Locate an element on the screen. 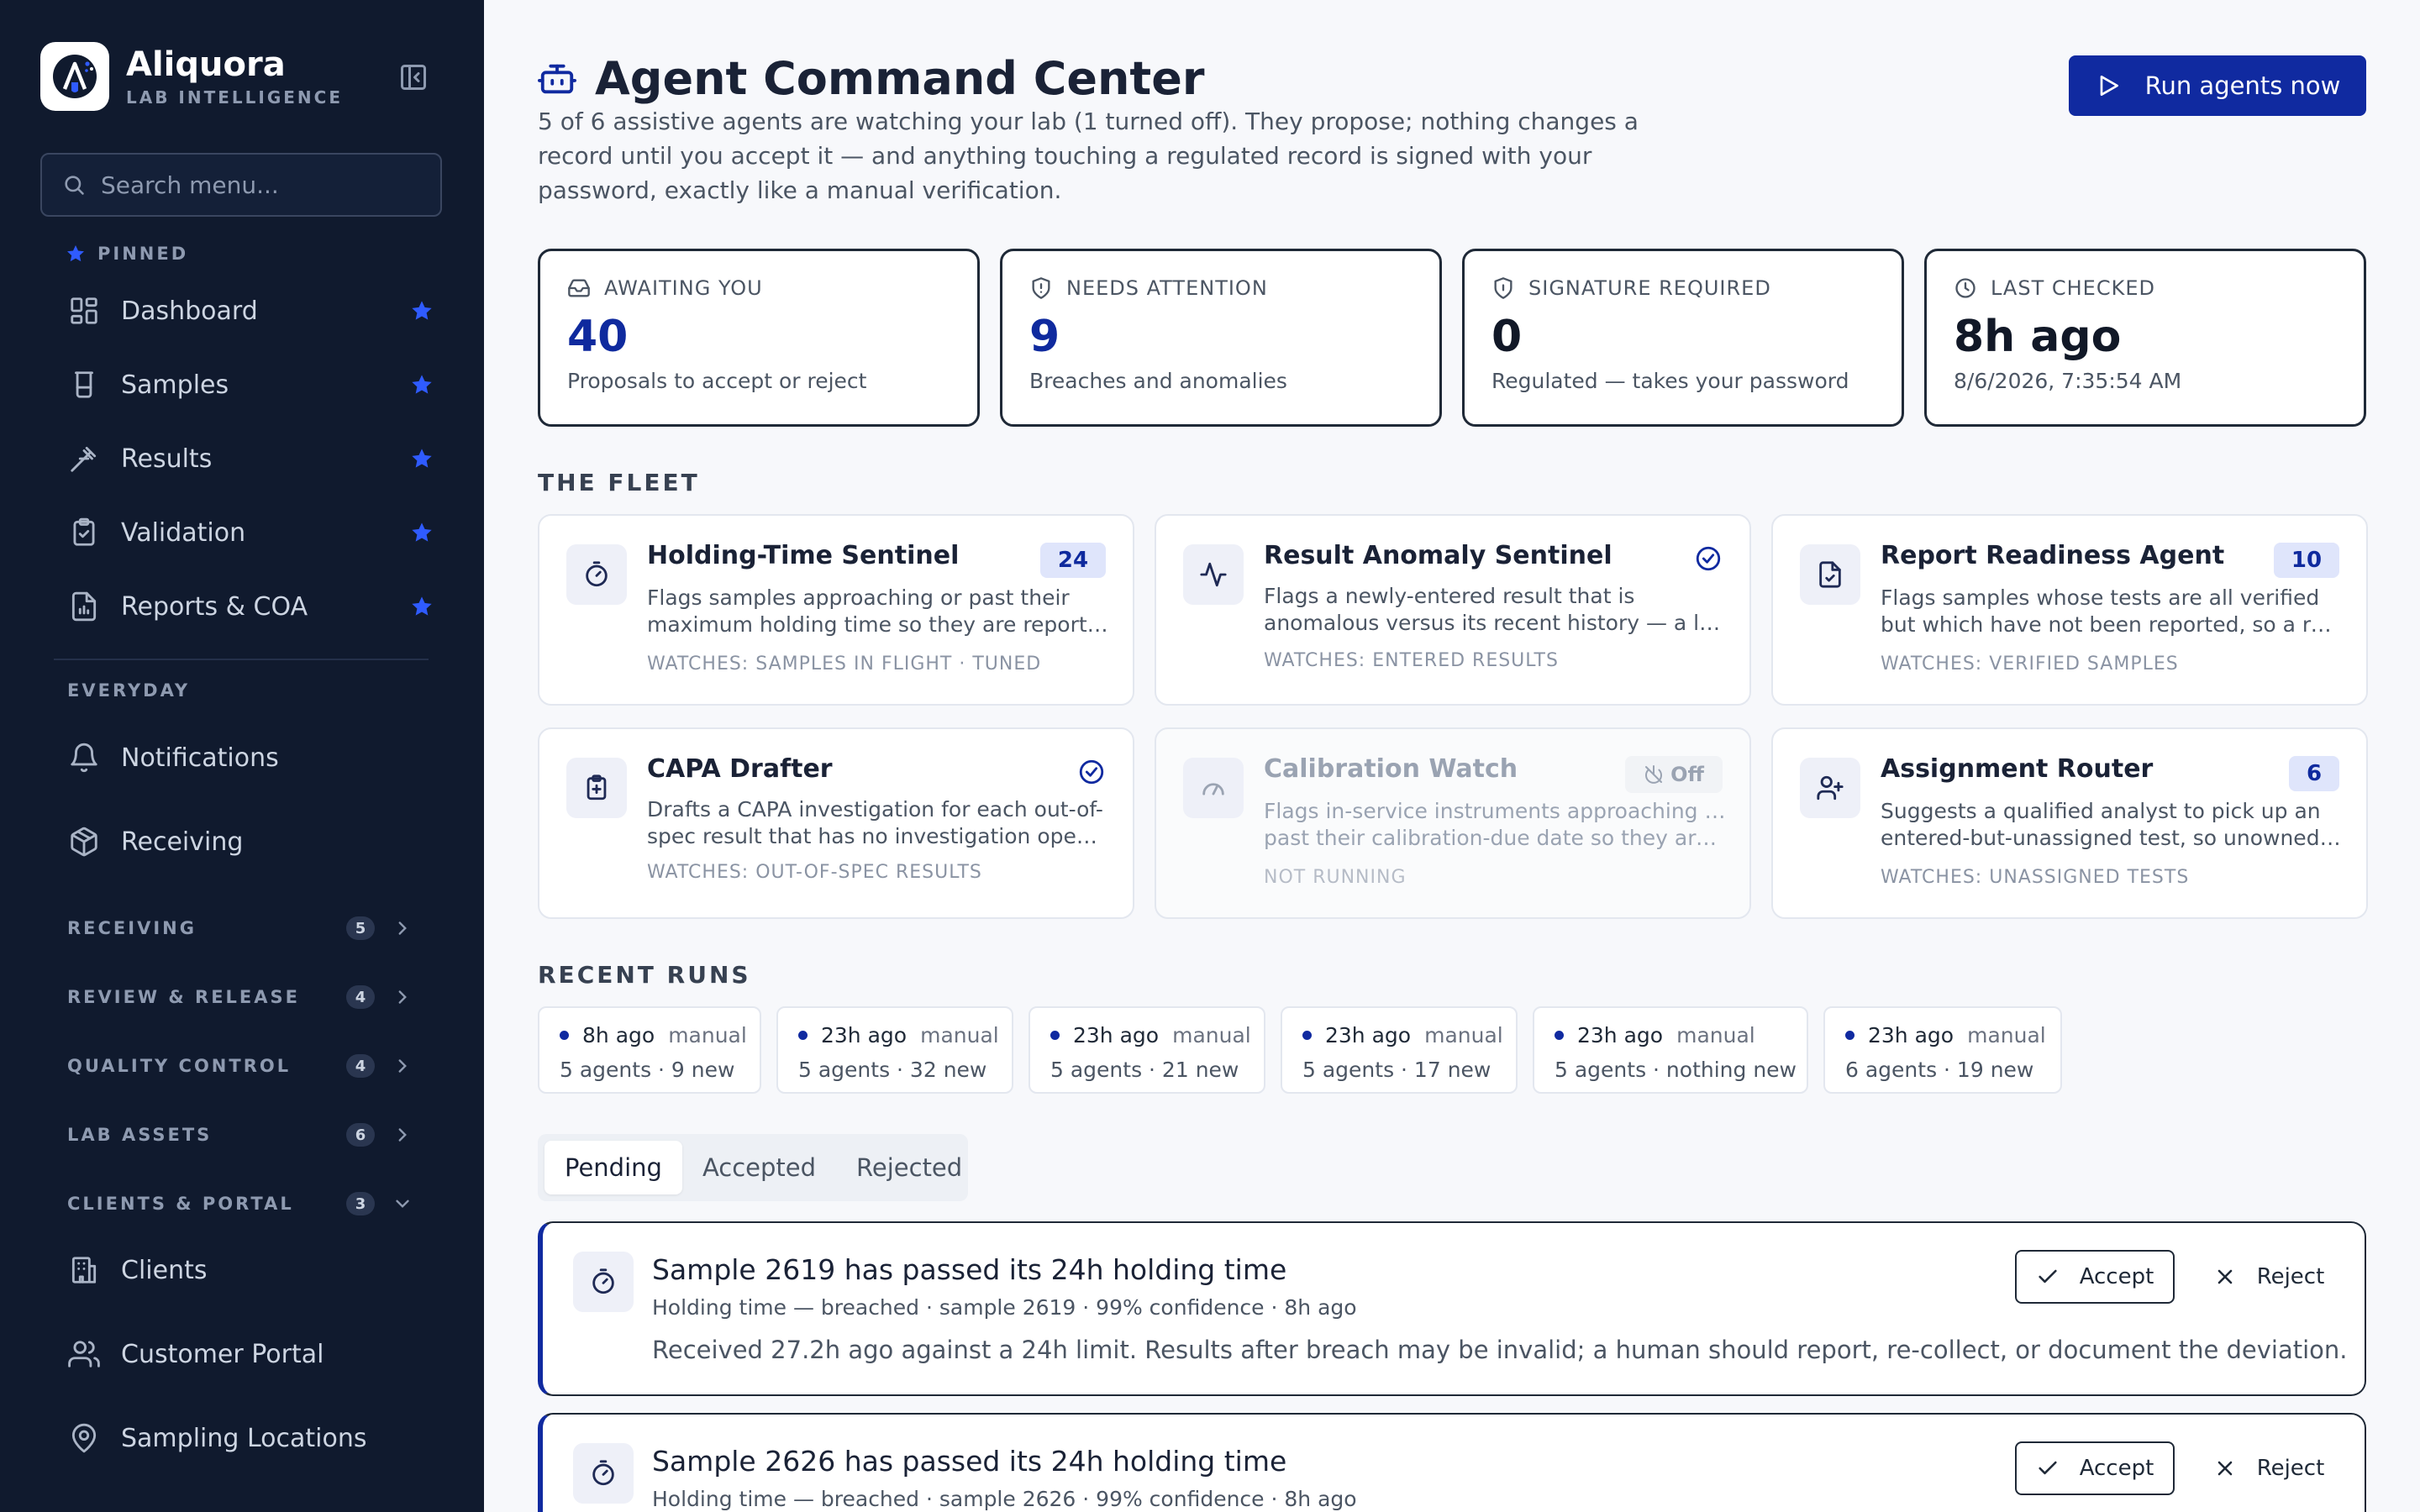 This screenshot has height=1512, width=2420. sidebar-item-validation: Validation is located at coordinates (247, 532).